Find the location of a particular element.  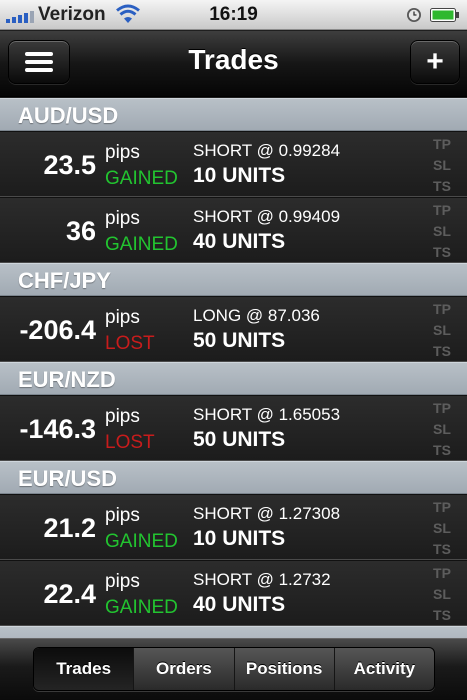

order-price: SHORT @ 0.99284 is located at coordinates (267, 150).